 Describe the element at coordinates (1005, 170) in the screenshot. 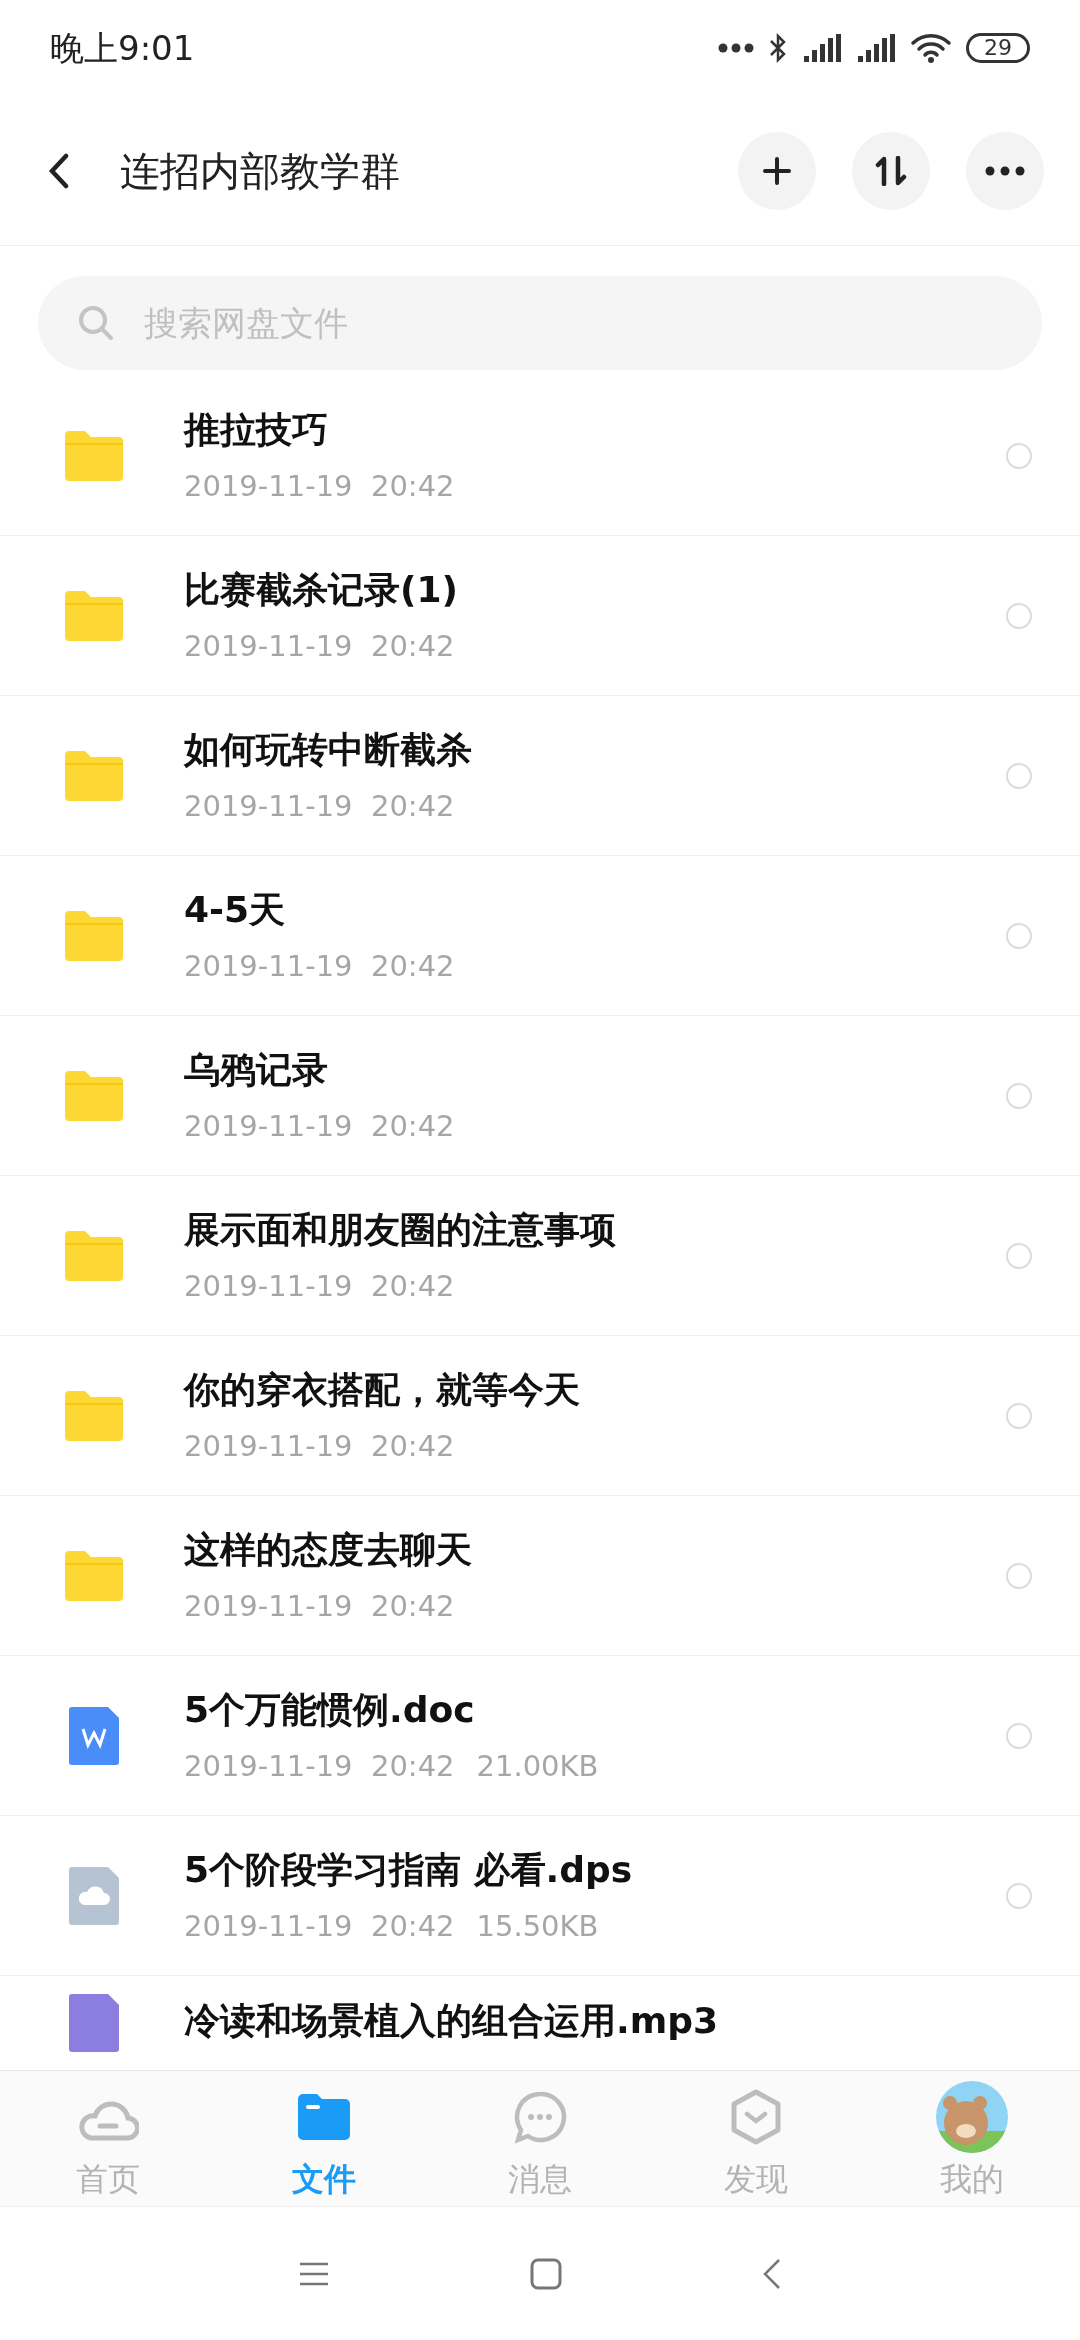

I see `more-icon` at that location.